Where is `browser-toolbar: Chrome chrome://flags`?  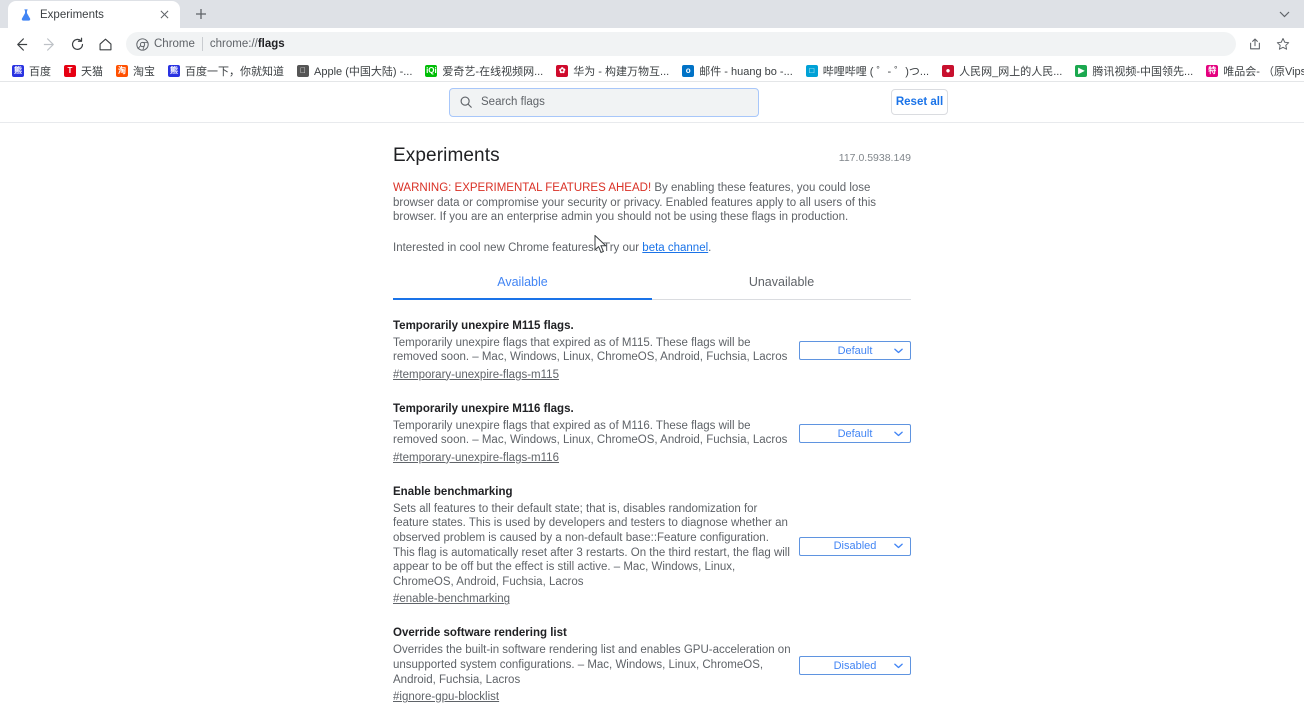 browser-toolbar: Chrome chrome://flags is located at coordinates (652, 44).